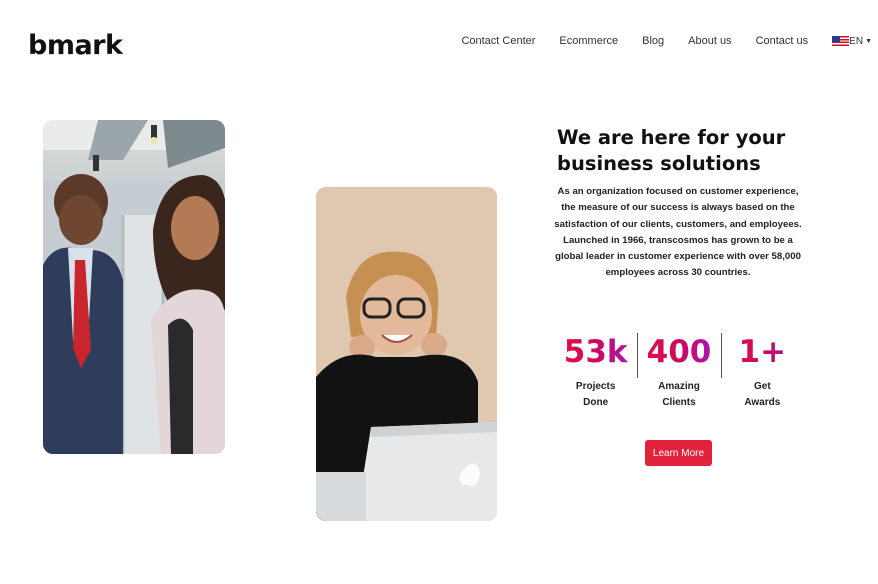 The width and height of the screenshot is (878, 584). What do you see at coordinates (678, 352) in the screenshot?
I see `stat-value: 400` at bounding box center [678, 352].